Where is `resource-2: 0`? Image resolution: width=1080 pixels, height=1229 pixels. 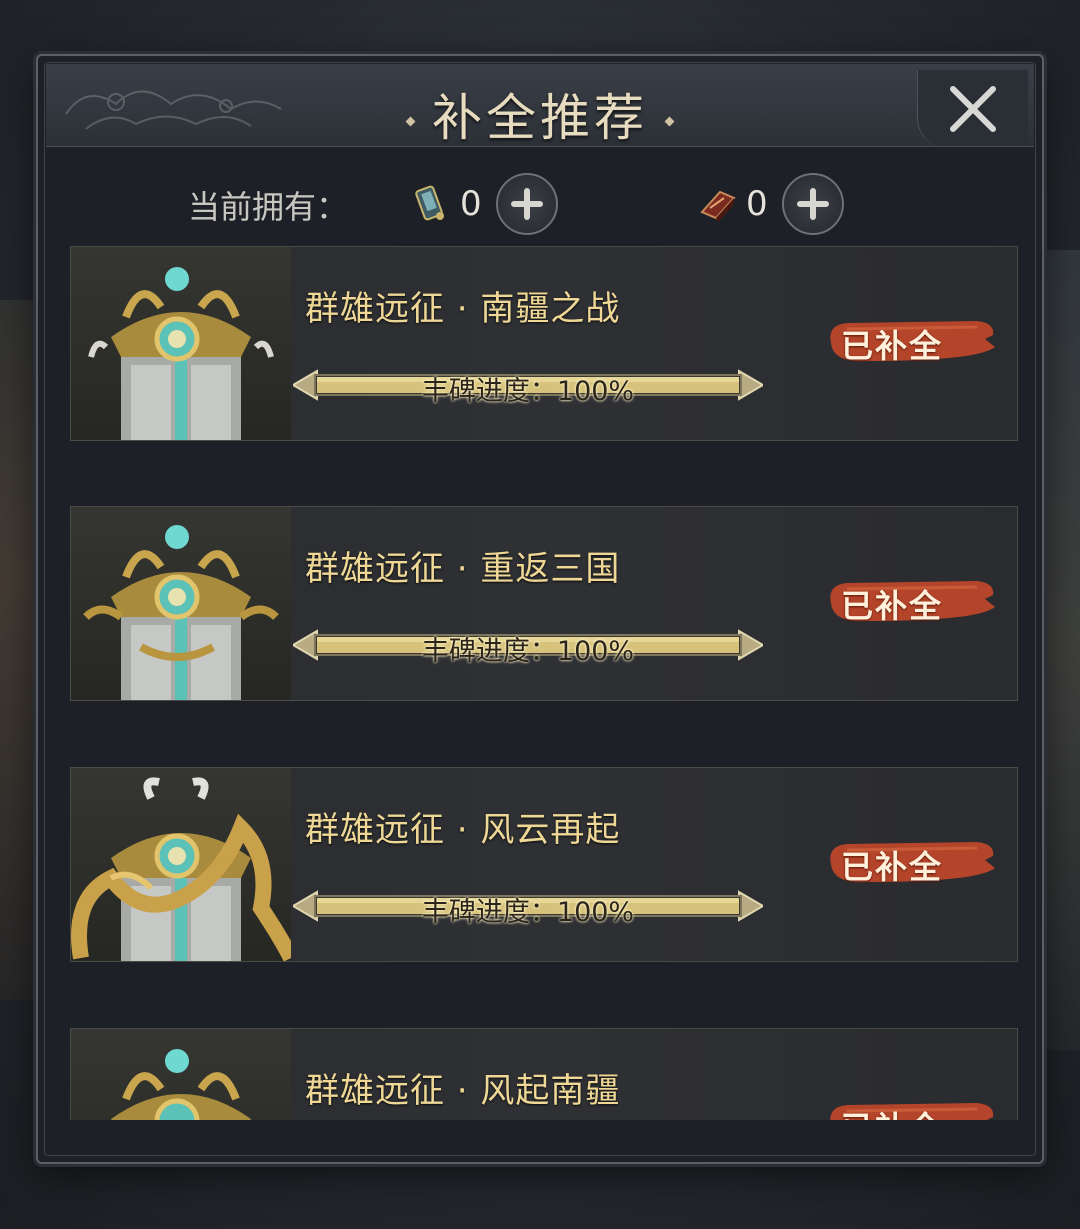 resource-2: 0 is located at coordinates (770, 204).